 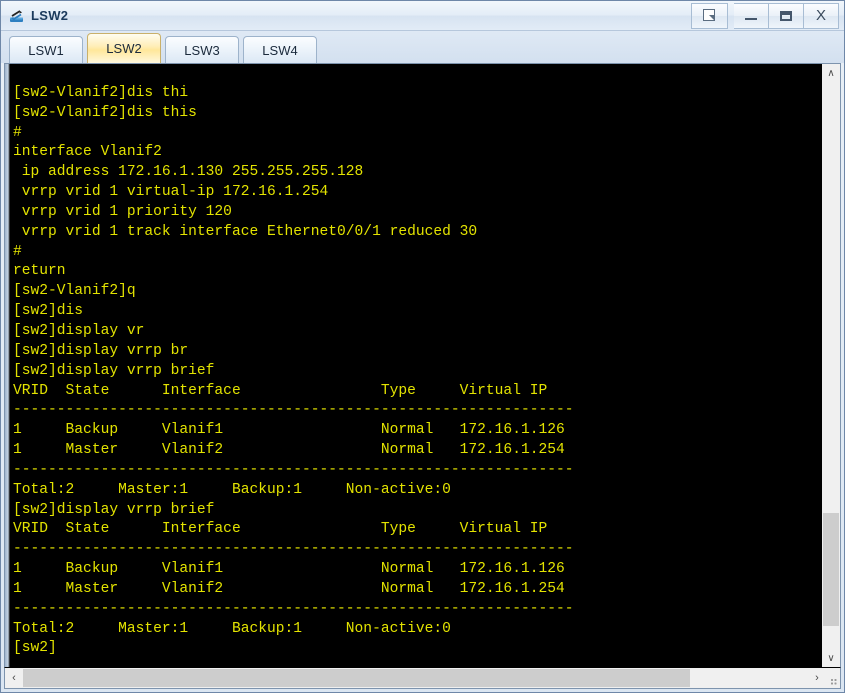 I want to click on maximize-button, so click(x=786, y=15).